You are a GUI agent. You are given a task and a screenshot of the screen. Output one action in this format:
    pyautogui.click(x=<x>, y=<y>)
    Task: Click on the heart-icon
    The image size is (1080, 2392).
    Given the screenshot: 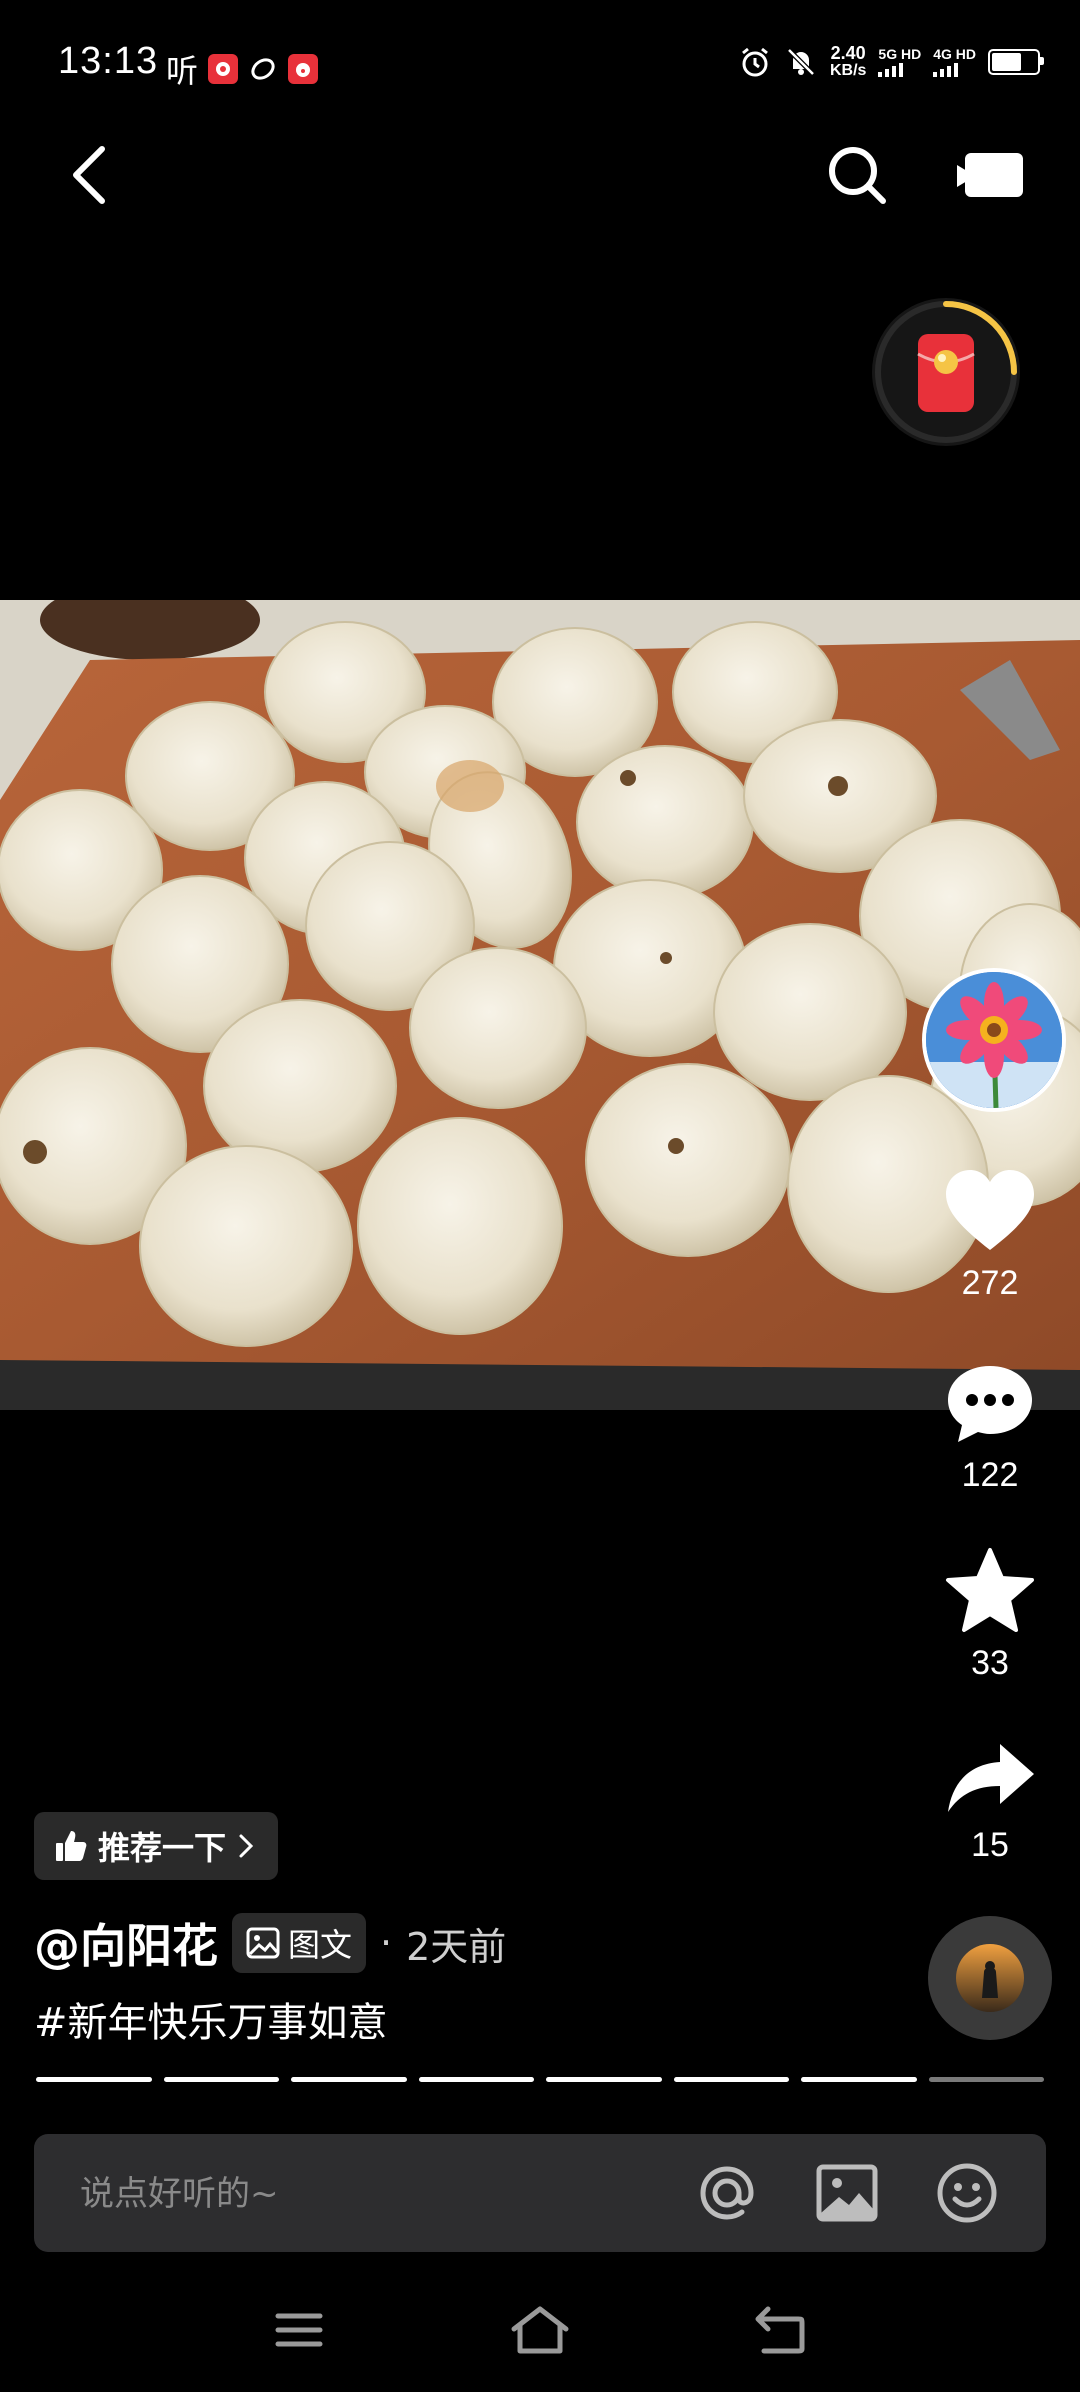 What is the action you would take?
    pyautogui.click(x=990, y=1210)
    